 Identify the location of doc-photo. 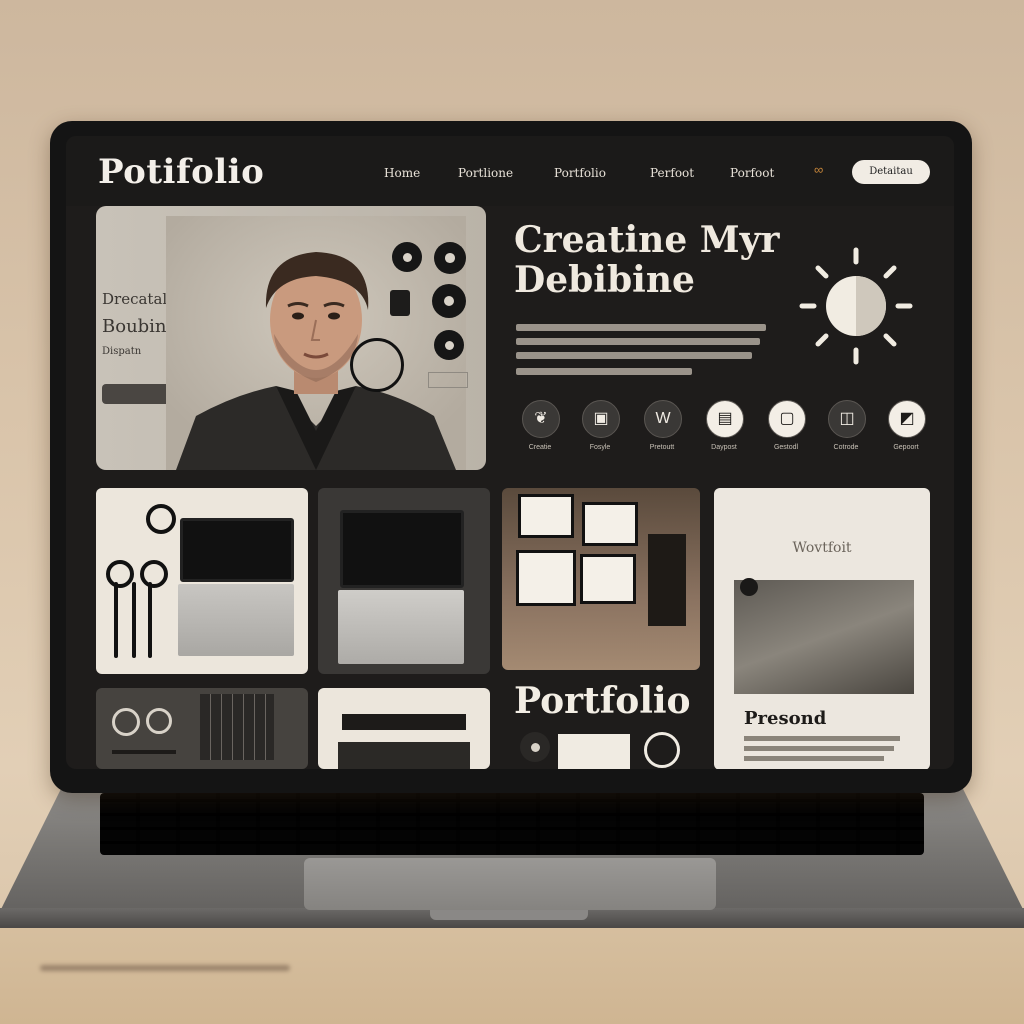
(824, 637).